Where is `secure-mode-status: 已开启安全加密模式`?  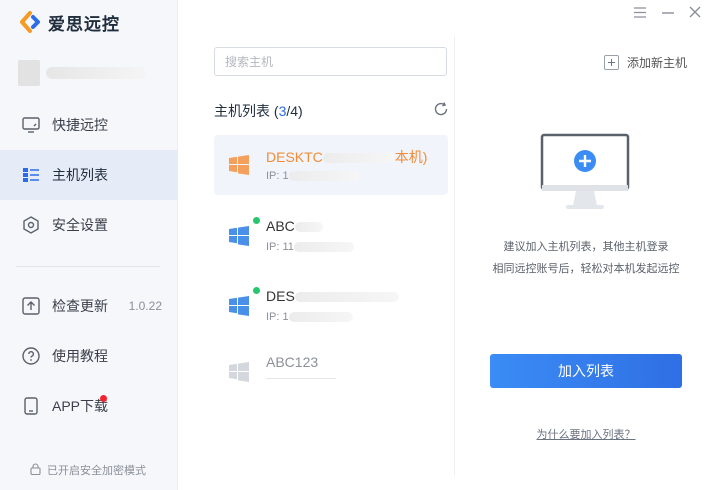
secure-mode-status: 已开启安全加密模式 is located at coordinates (88, 470).